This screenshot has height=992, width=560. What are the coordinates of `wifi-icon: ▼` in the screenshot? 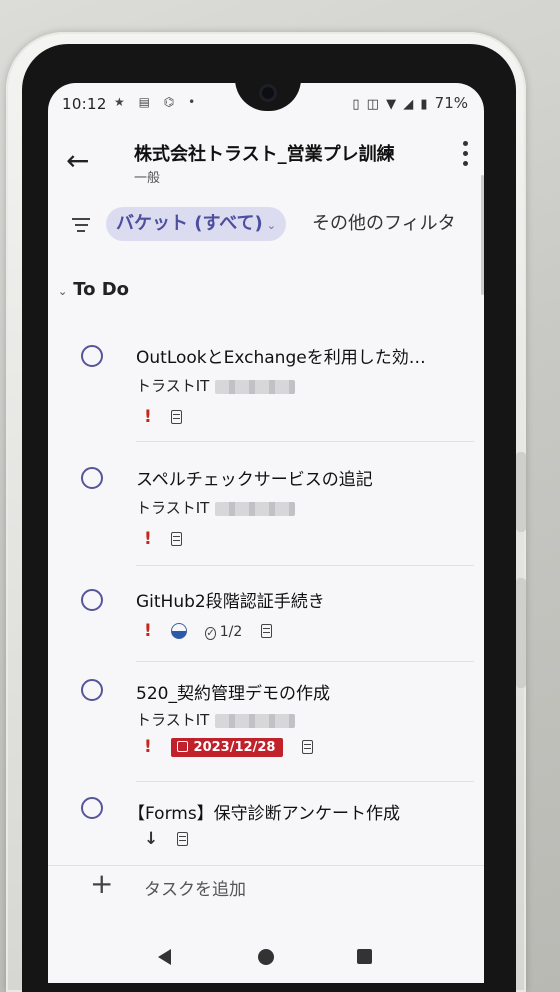 It's located at (391, 104).